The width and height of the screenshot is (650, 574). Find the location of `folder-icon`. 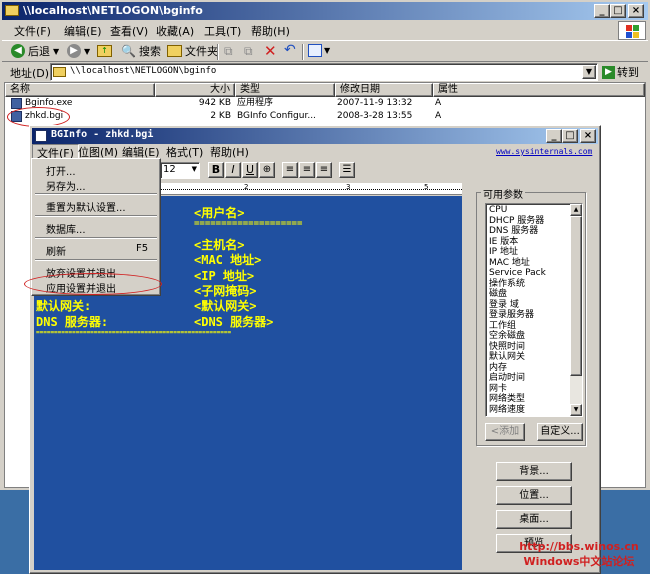

folder-icon is located at coordinates (59, 72).